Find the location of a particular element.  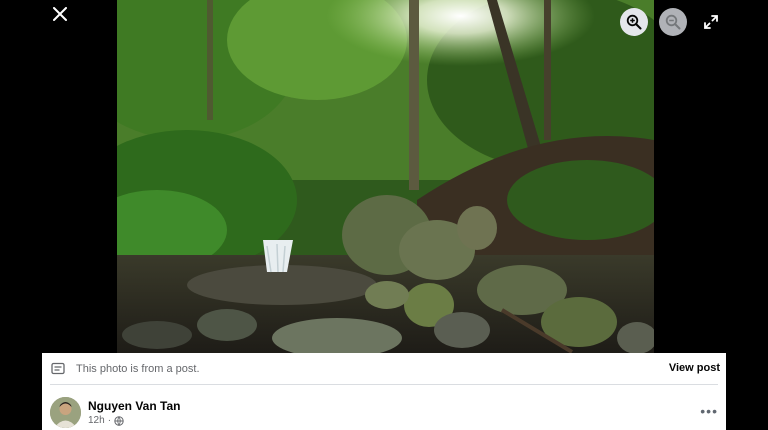

zoom-out-button is located at coordinates (673, 22).